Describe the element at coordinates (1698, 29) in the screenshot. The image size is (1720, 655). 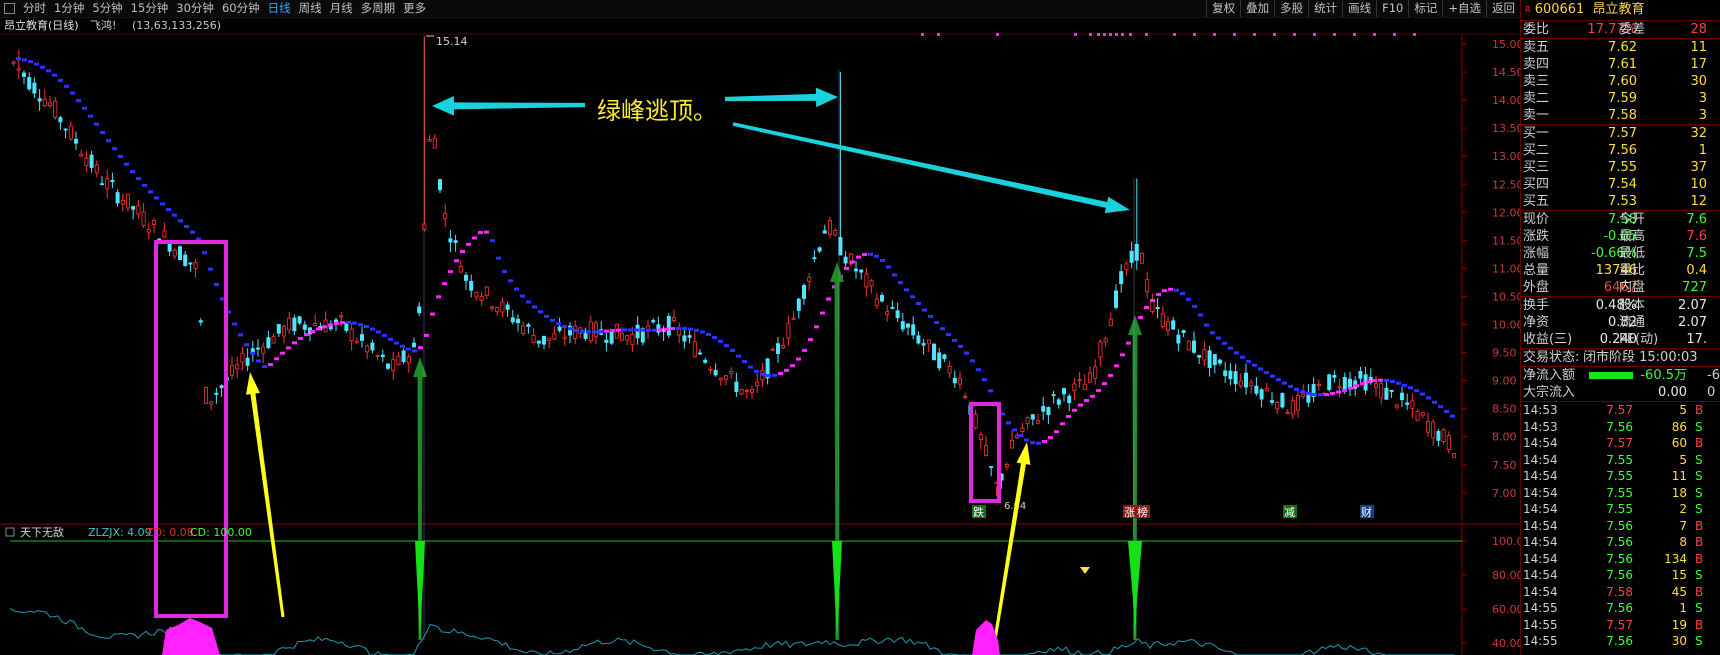
I see `weicha-value: 28` at that location.